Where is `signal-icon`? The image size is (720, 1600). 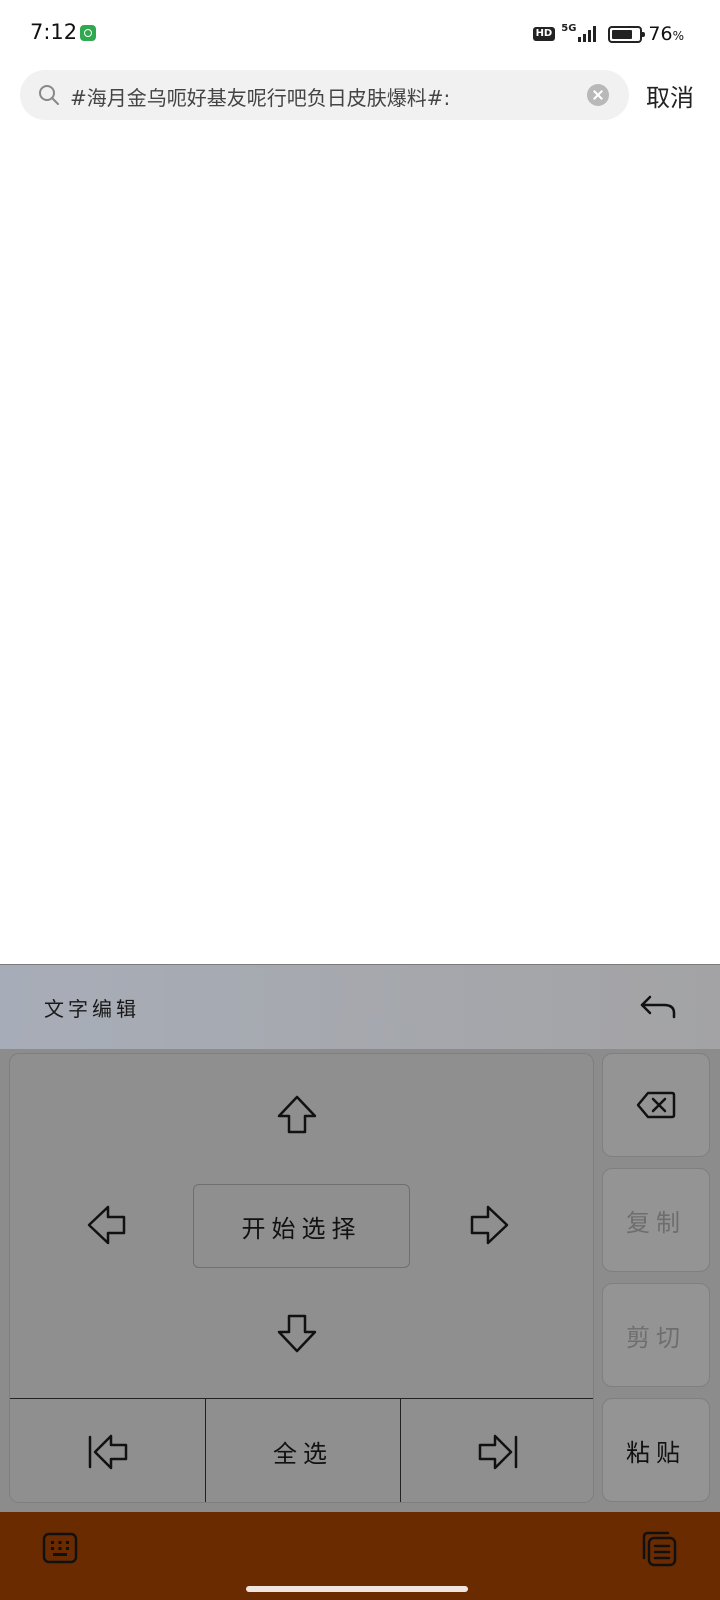
signal-icon is located at coordinates (587, 34).